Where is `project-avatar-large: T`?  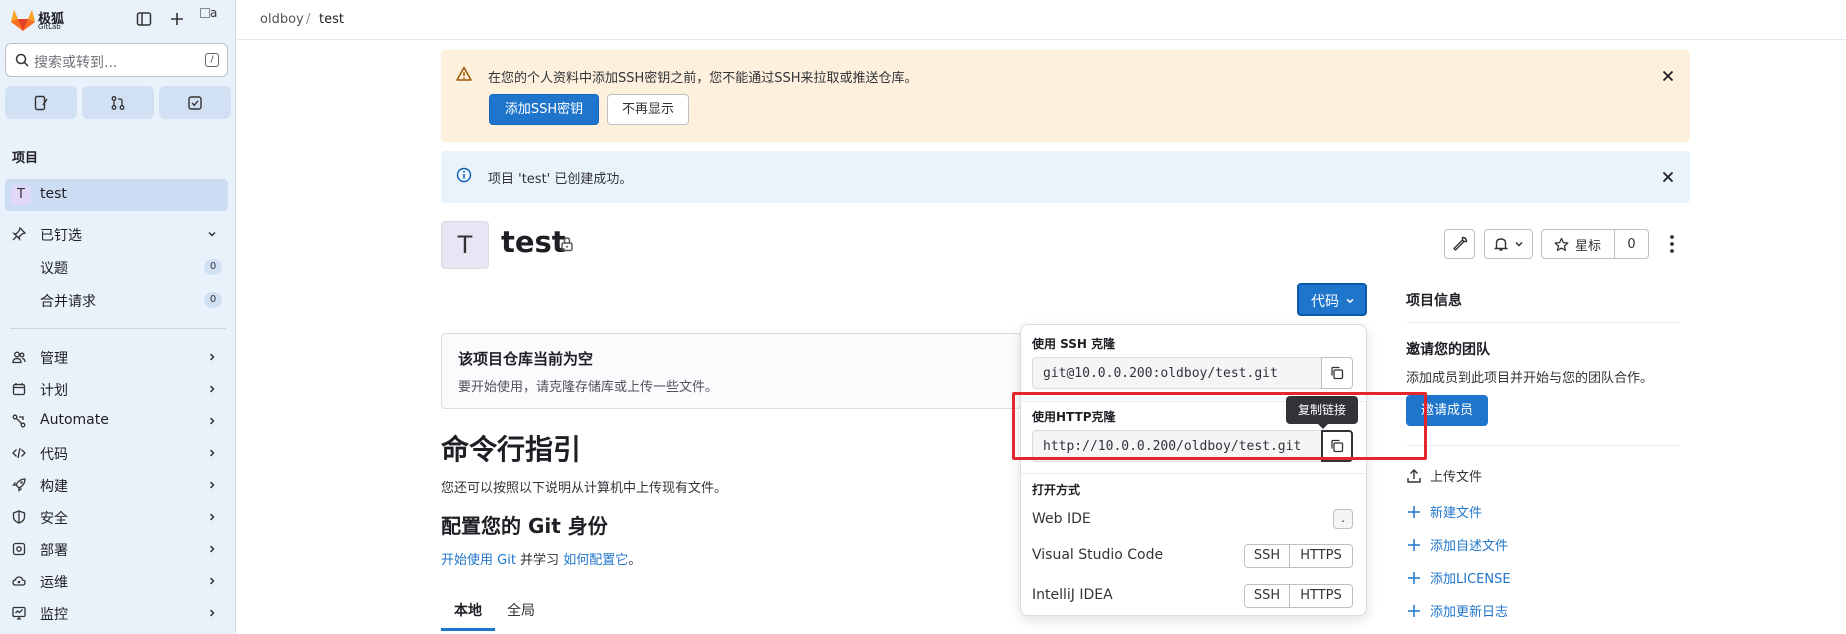 project-avatar-large: T is located at coordinates (465, 245).